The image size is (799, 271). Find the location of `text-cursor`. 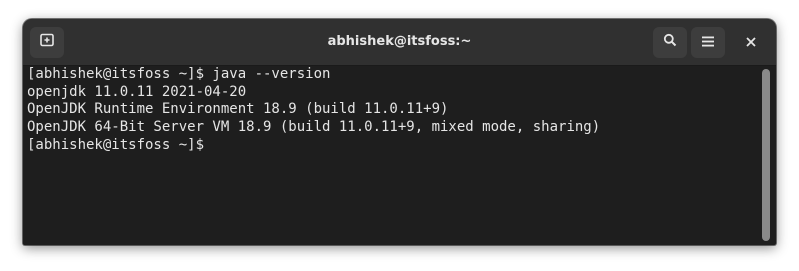

text-cursor is located at coordinates (216, 143).